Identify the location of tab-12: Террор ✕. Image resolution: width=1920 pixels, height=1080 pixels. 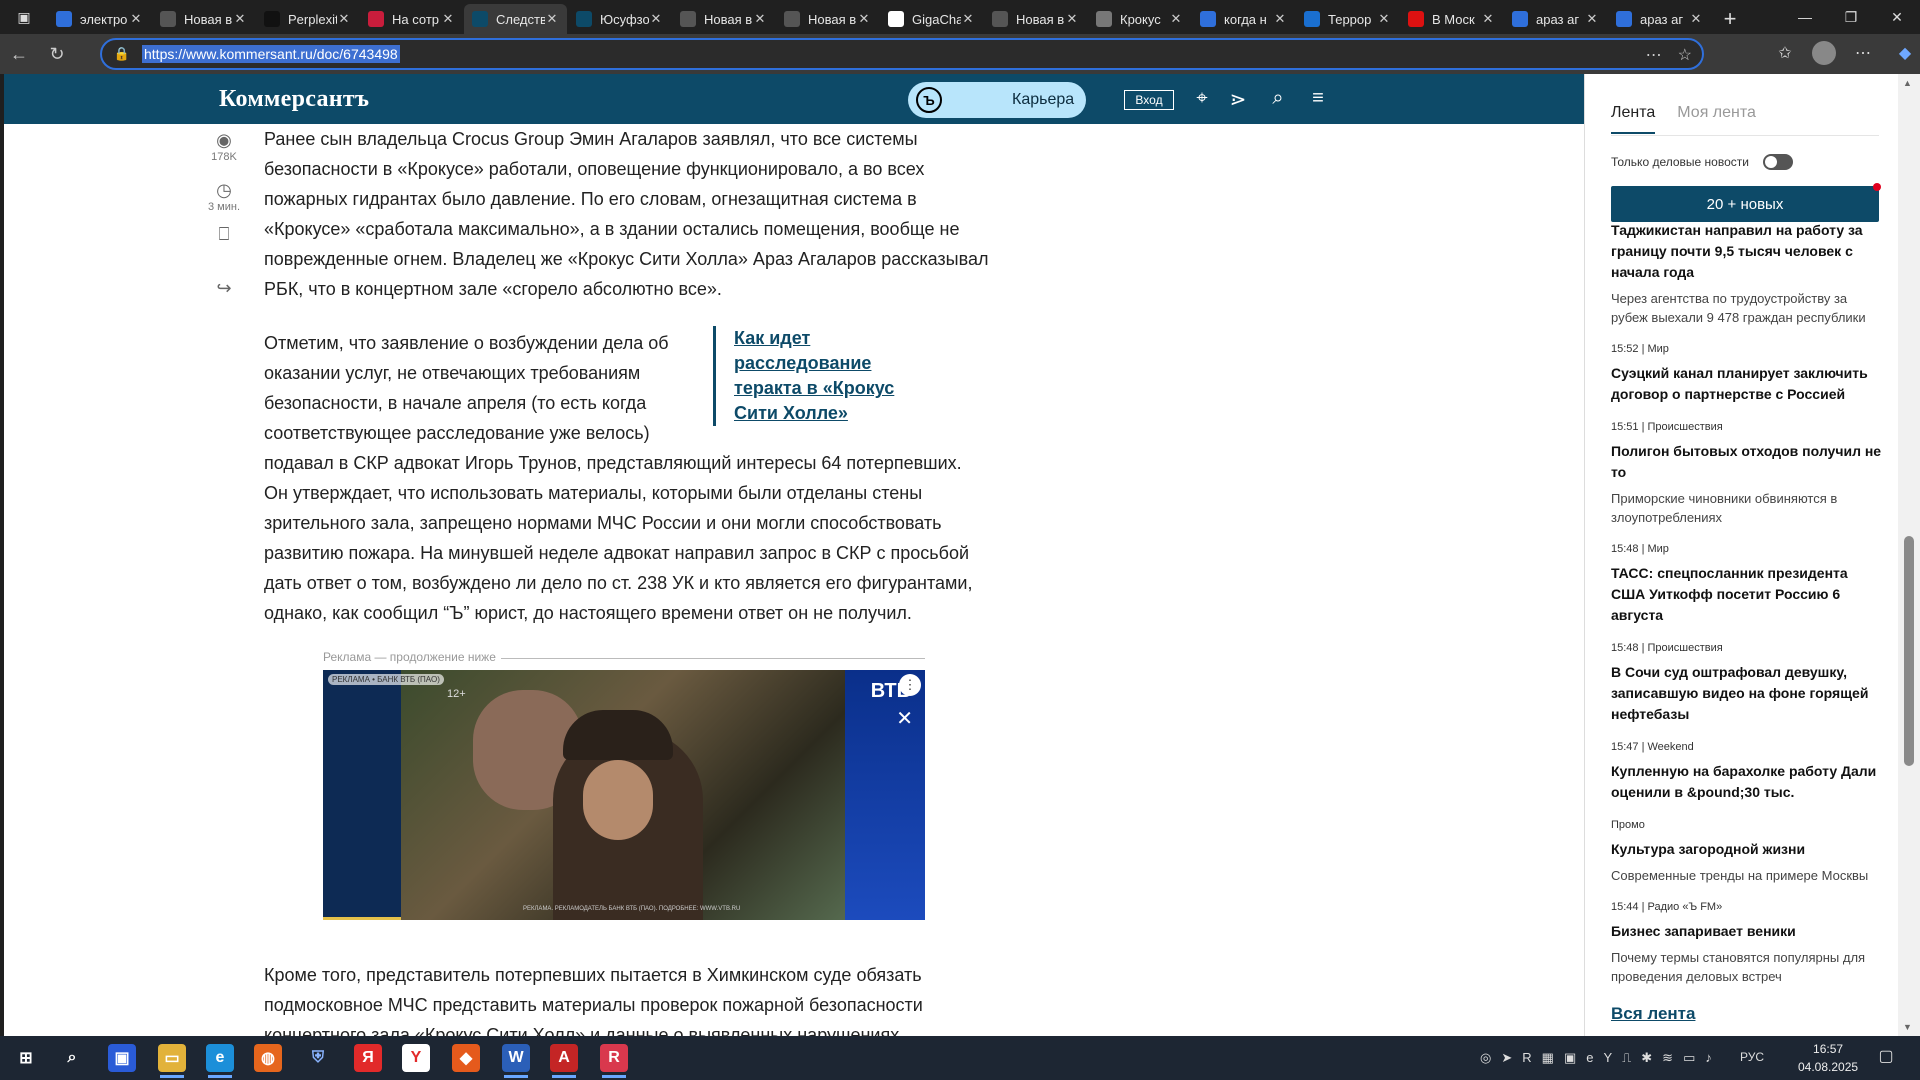
(1347, 19).